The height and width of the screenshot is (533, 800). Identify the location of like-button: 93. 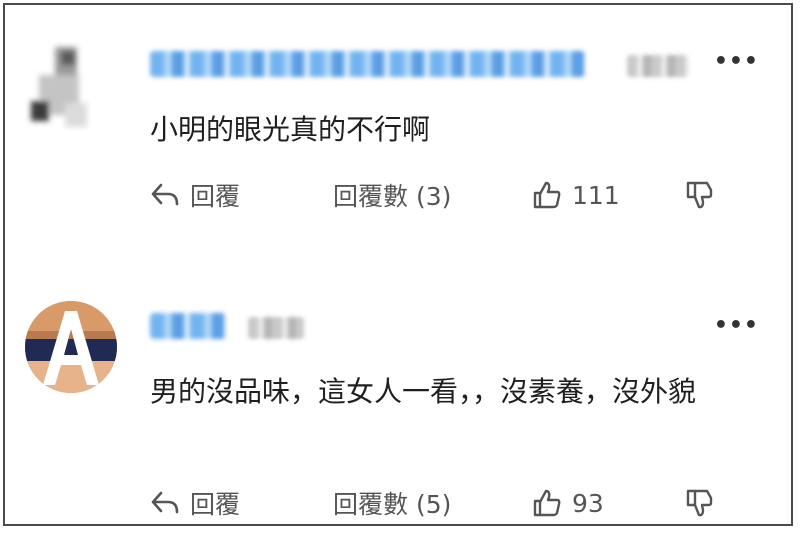
(568, 503).